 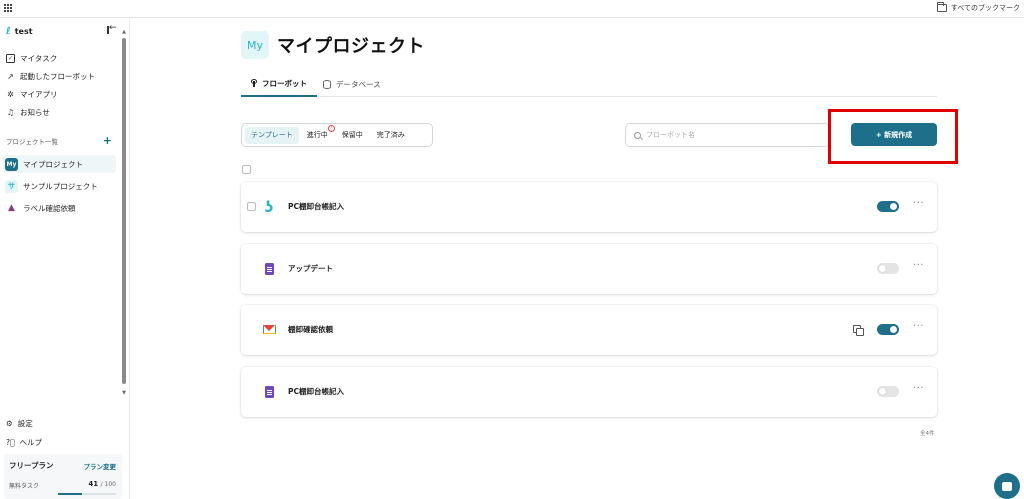 What do you see at coordinates (30, 442) in the screenshot?
I see `help-label: ヘルプ` at bounding box center [30, 442].